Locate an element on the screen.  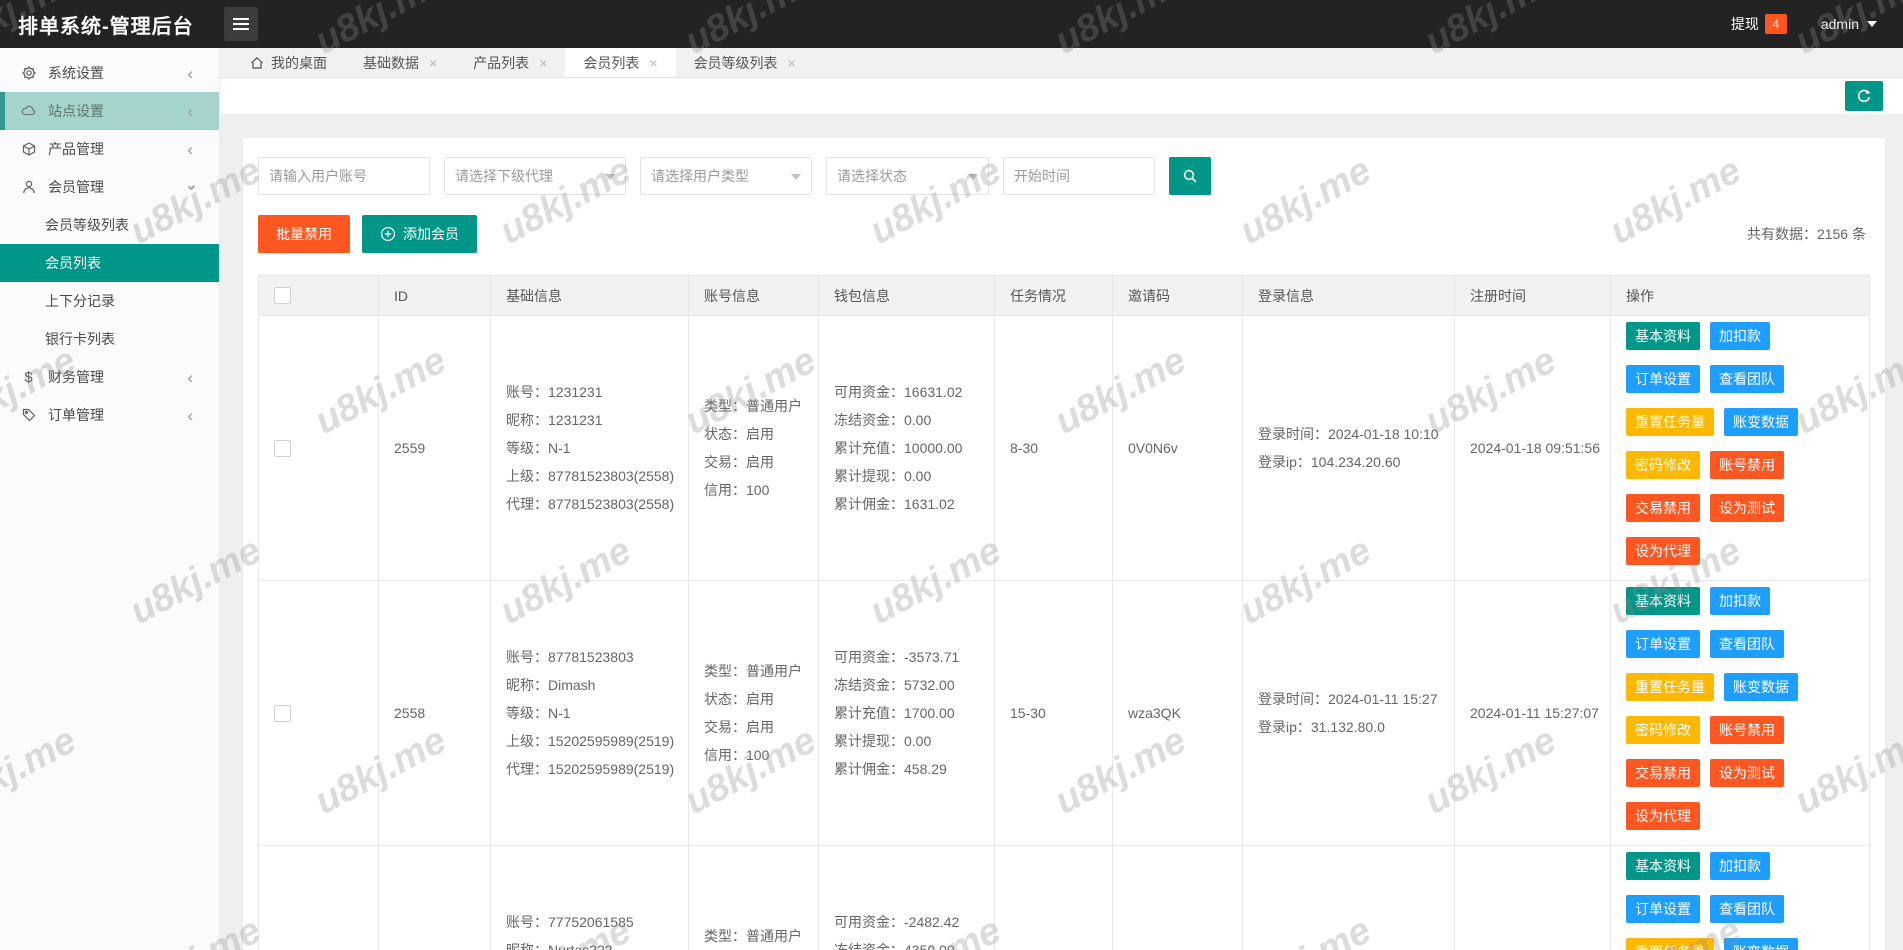
base-agent: 代理：87781523803(2558) is located at coordinates (590, 504).